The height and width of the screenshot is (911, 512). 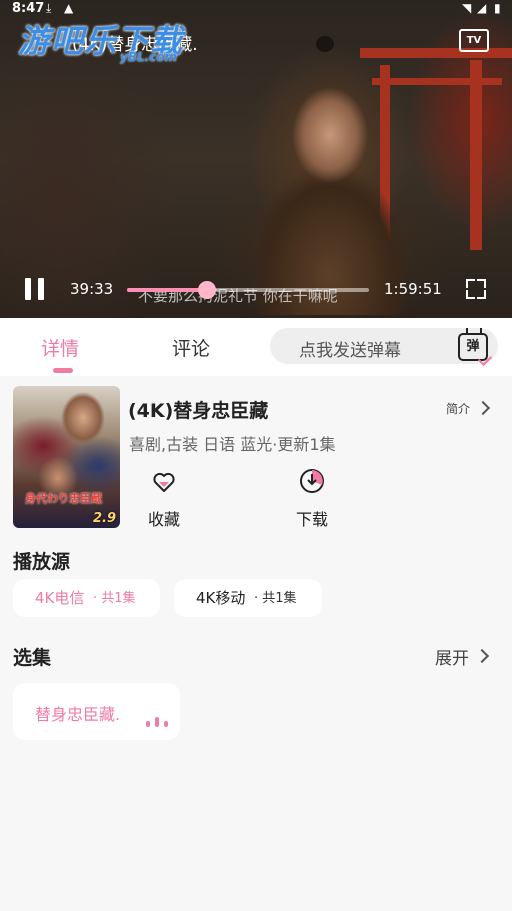 What do you see at coordinates (163, 519) in the screenshot?
I see `favorite-label: 收藏` at bounding box center [163, 519].